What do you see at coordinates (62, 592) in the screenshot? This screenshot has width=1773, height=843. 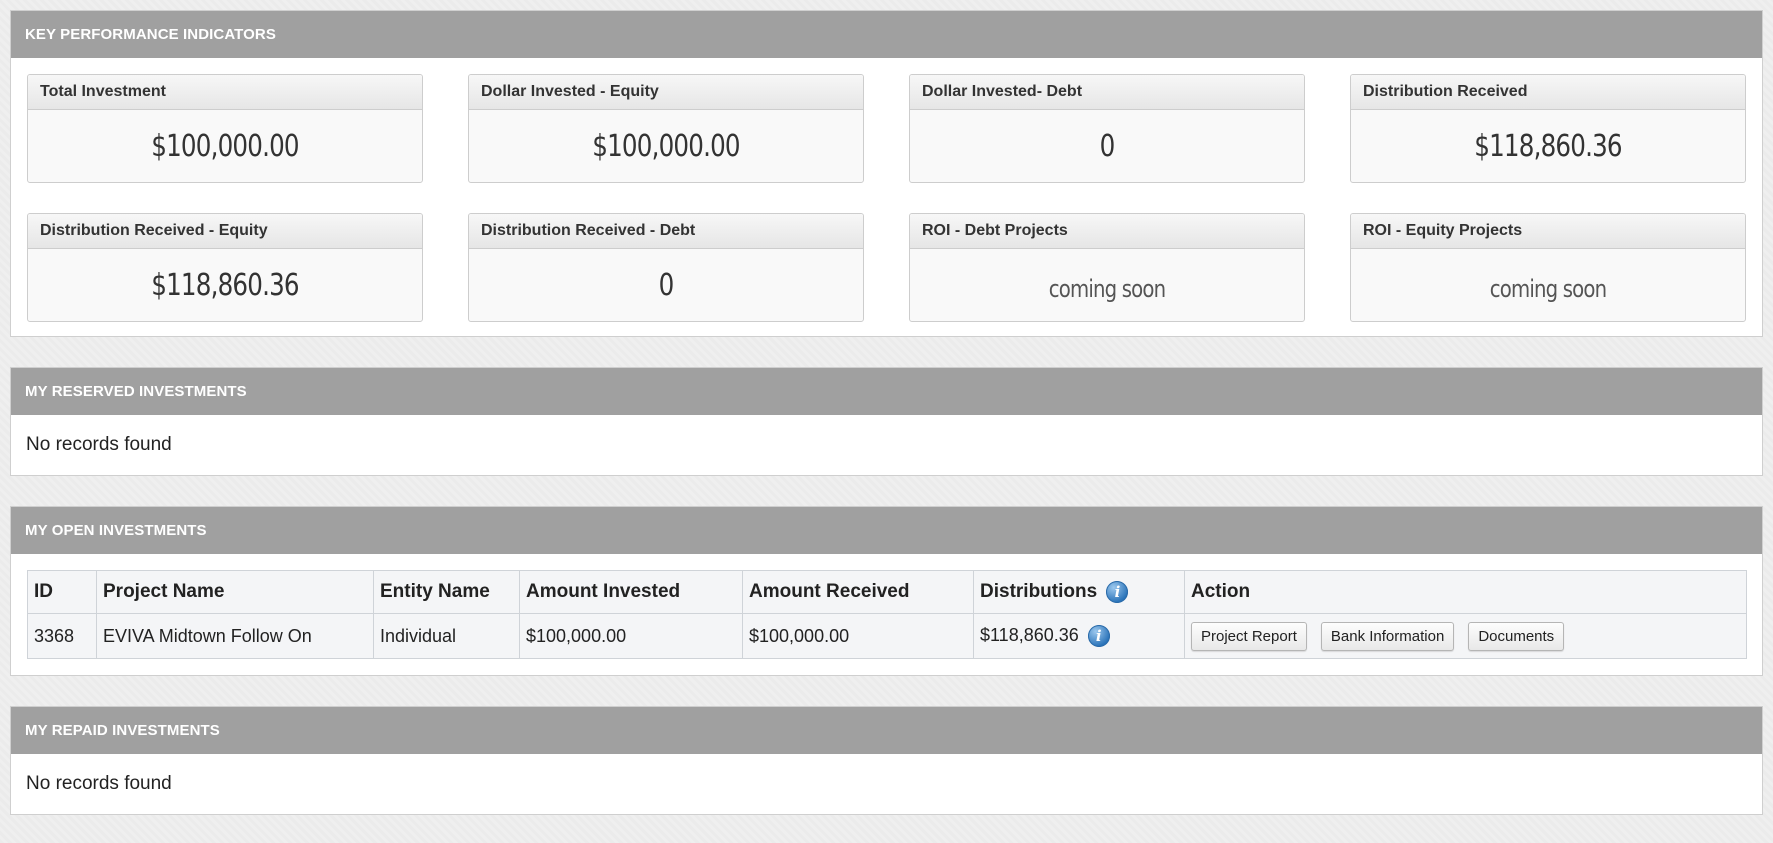 I see `column-header-id: ID` at bounding box center [62, 592].